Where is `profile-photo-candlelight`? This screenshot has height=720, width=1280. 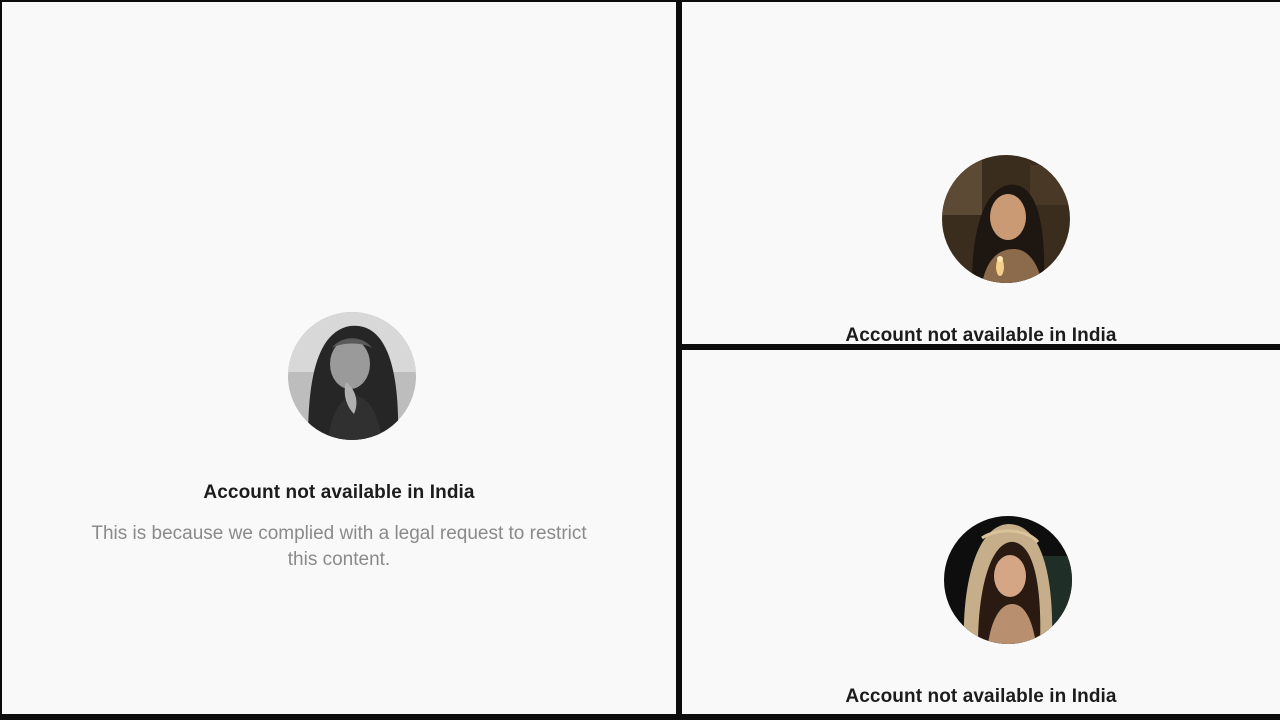 profile-photo-candlelight is located at coordinates (1006, 219).